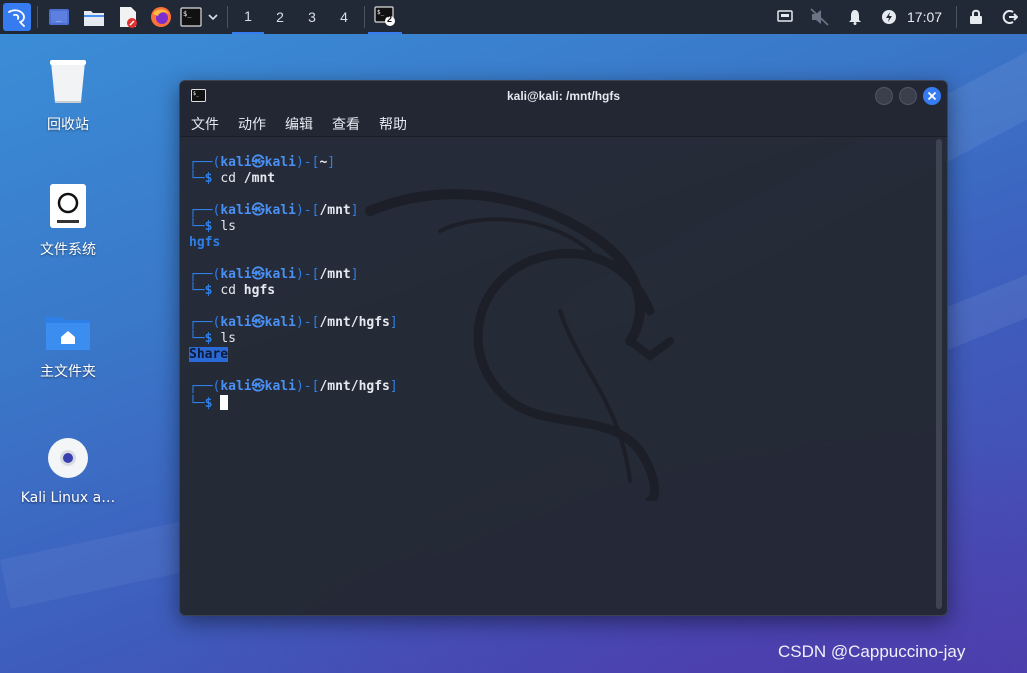 This screenshot has height=673, width=1027. What do you see at coordinates (259, 290) in the screenshot?
I see `command-arg: hgfs` at bounding box center [259, 290].